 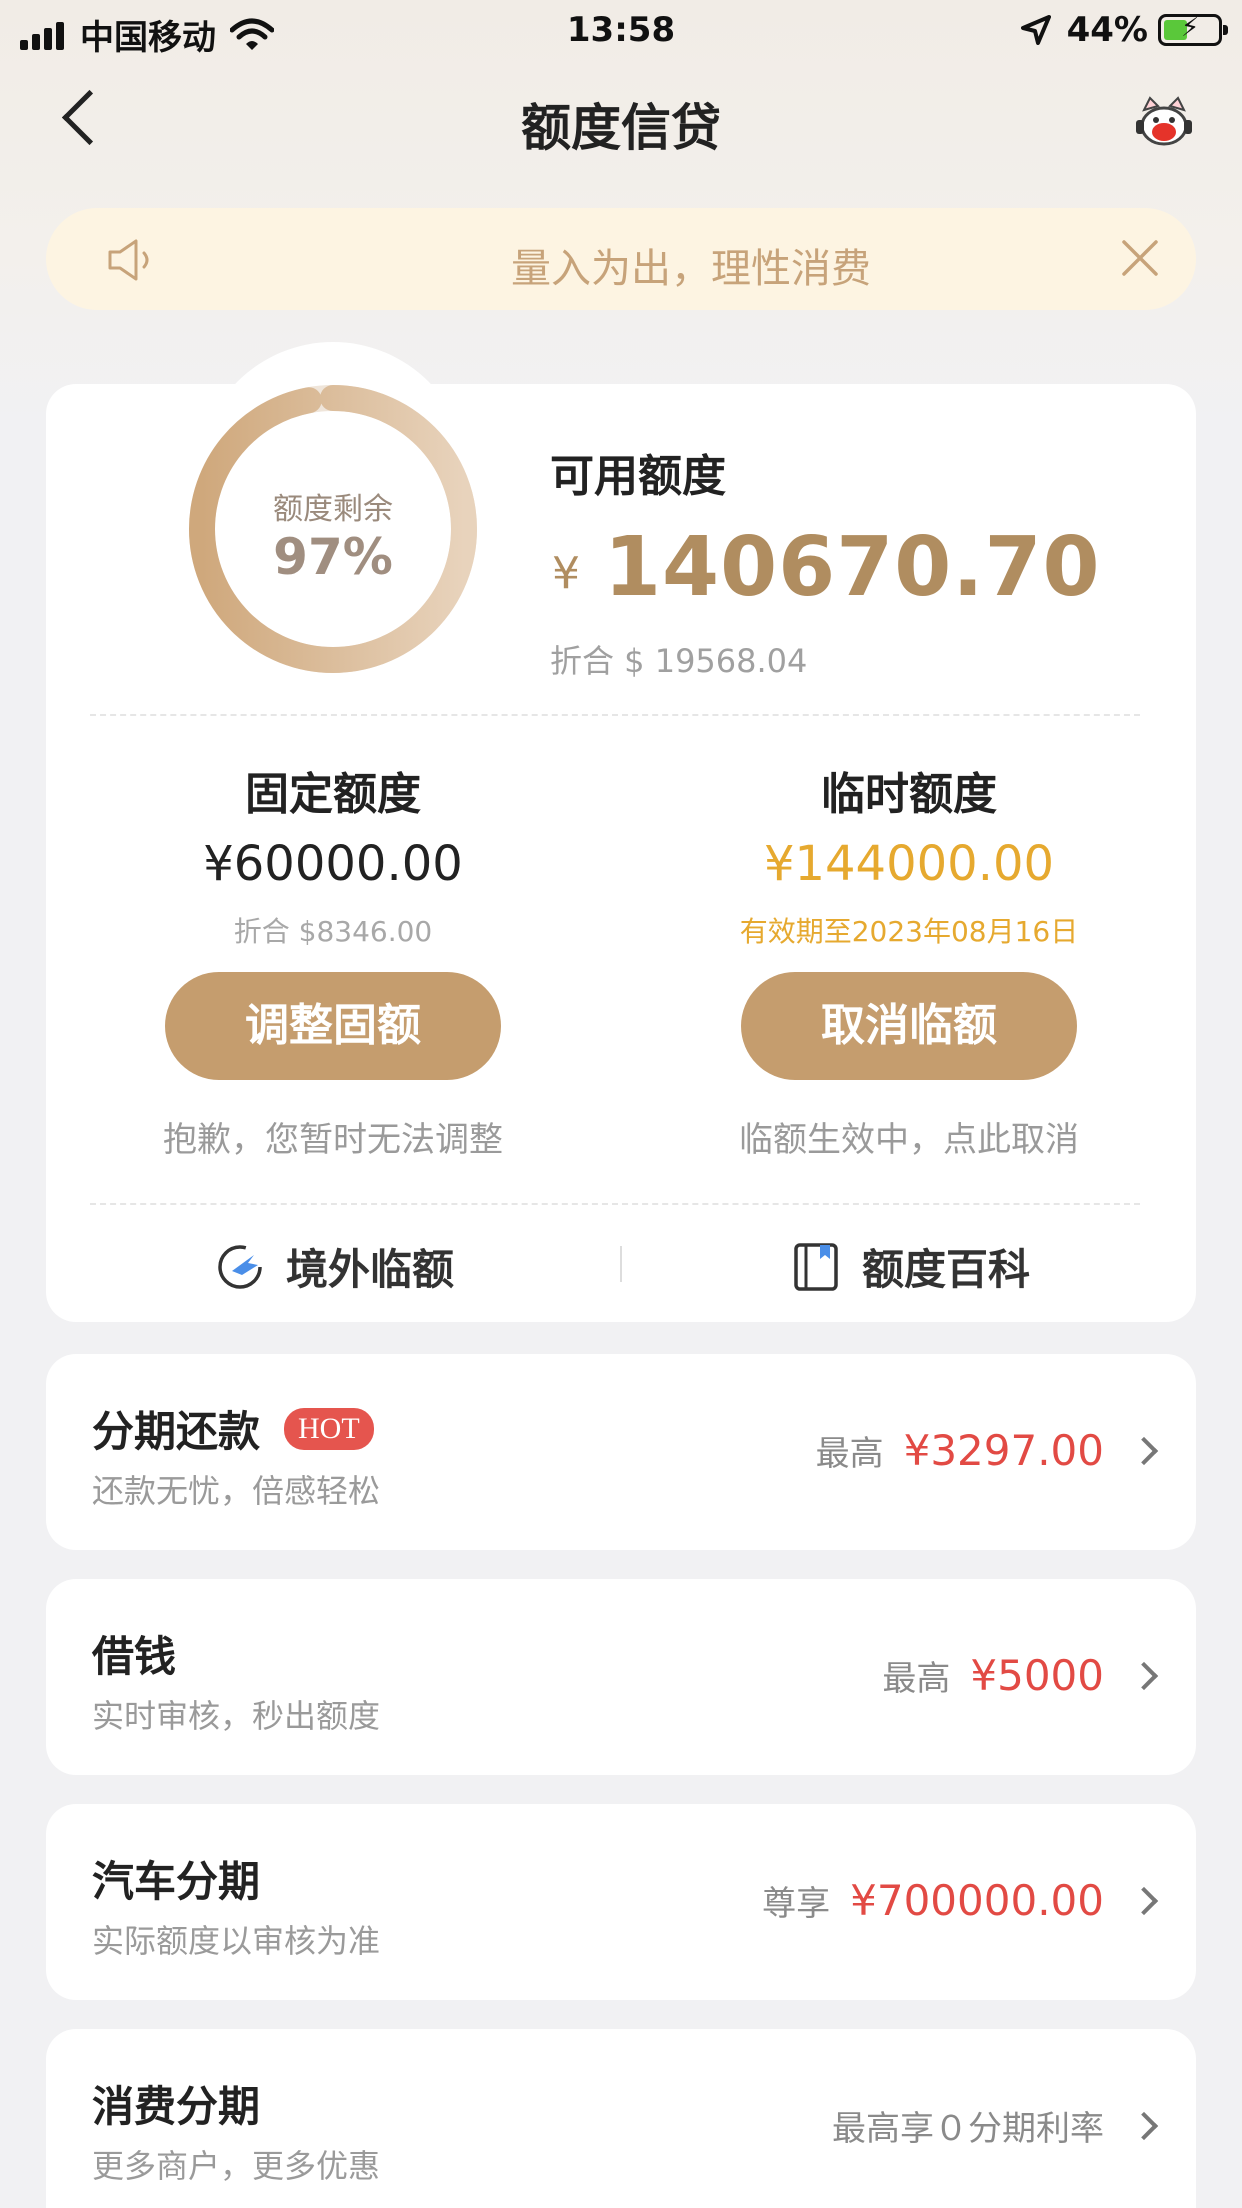 What do you see at coordinates (236, 1716) in the screenshot?
I see `item-subtitle: 实时审核，秒出额度` at bounding box center [236, 1716].